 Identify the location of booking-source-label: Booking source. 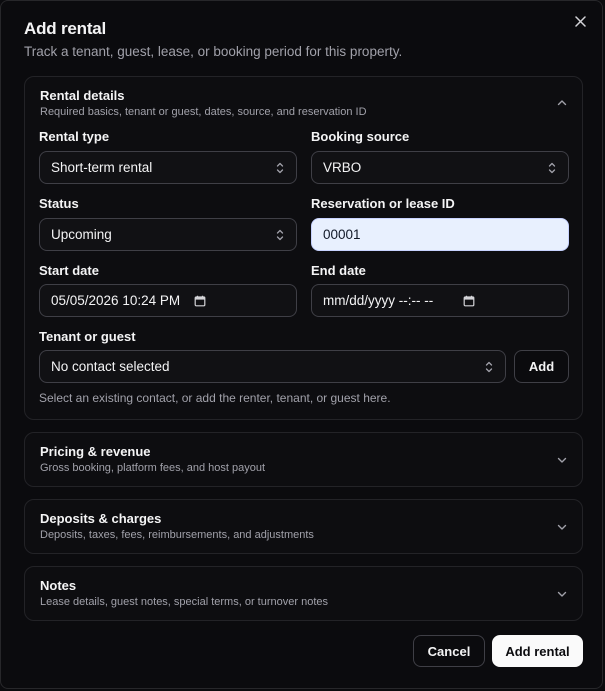
(360, 136).